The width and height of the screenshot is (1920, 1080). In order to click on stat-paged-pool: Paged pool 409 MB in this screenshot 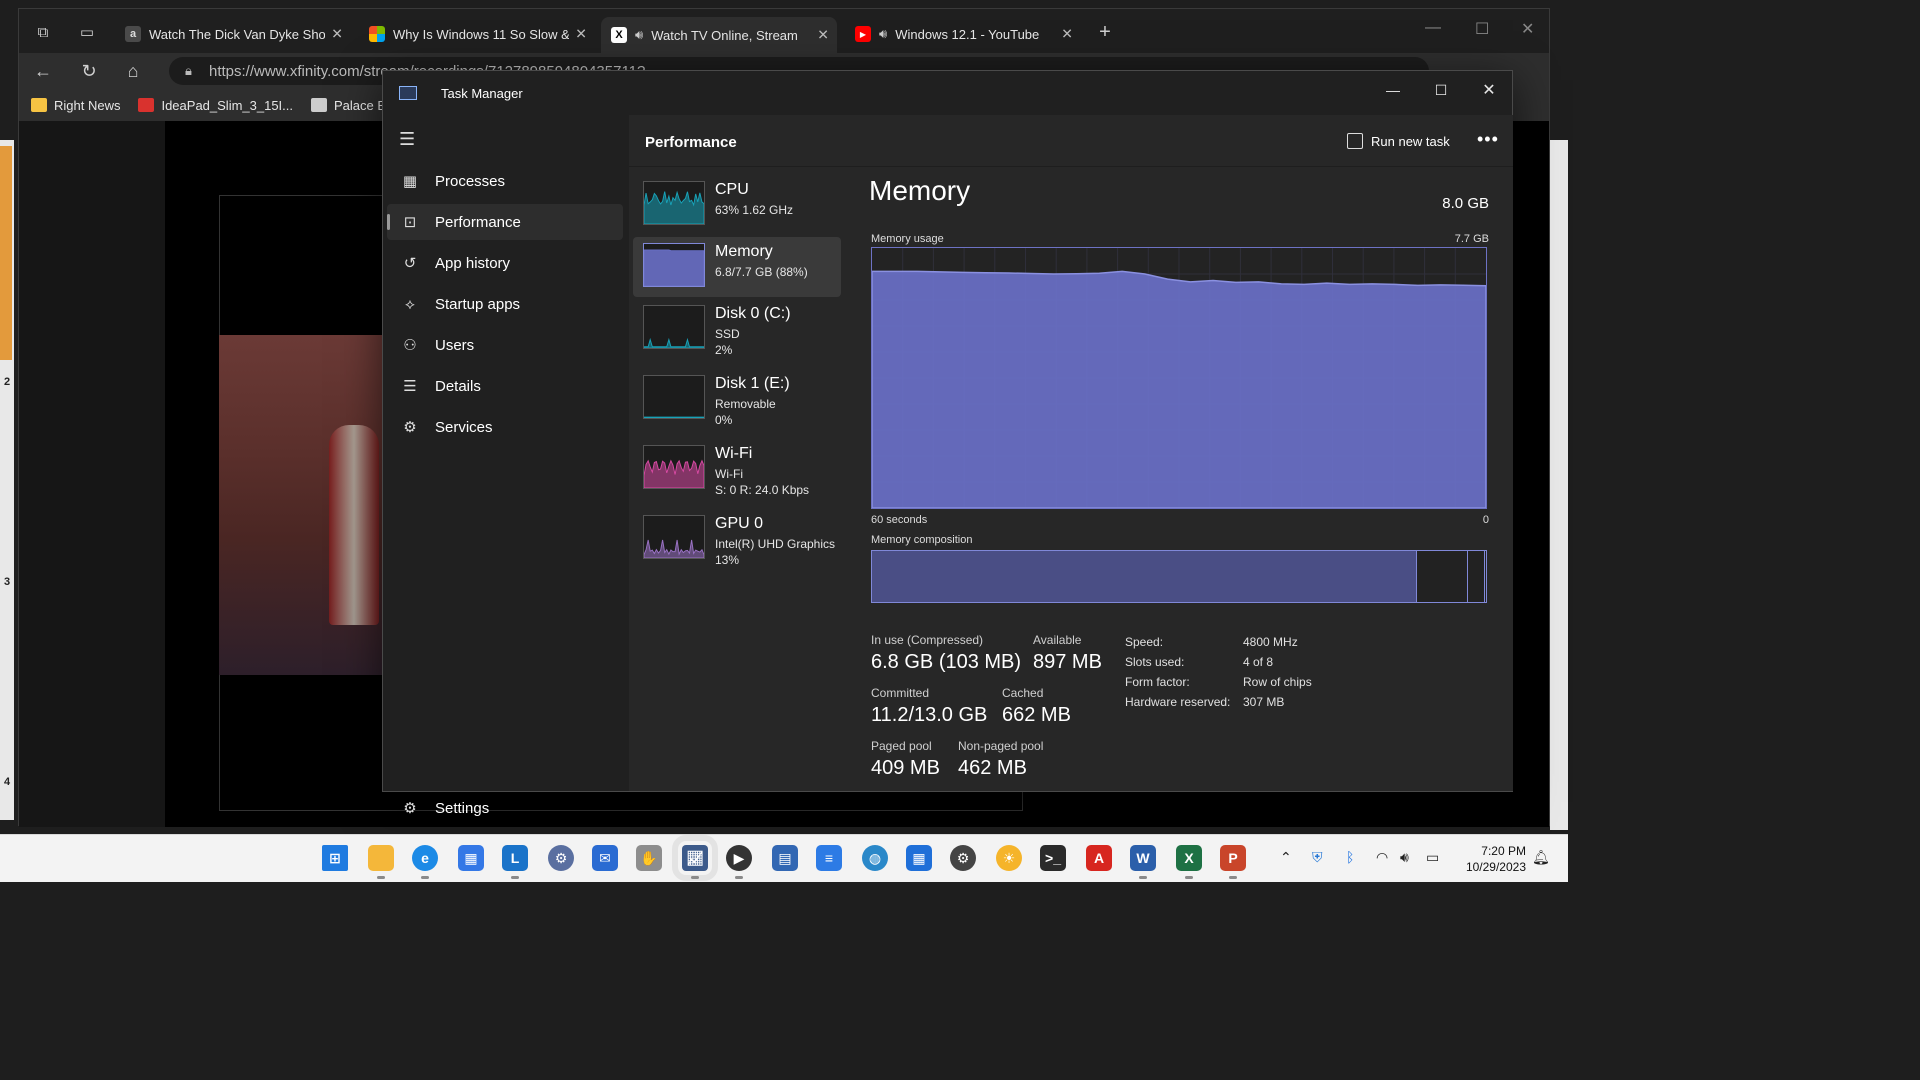, I will do `click(905, 759)`.